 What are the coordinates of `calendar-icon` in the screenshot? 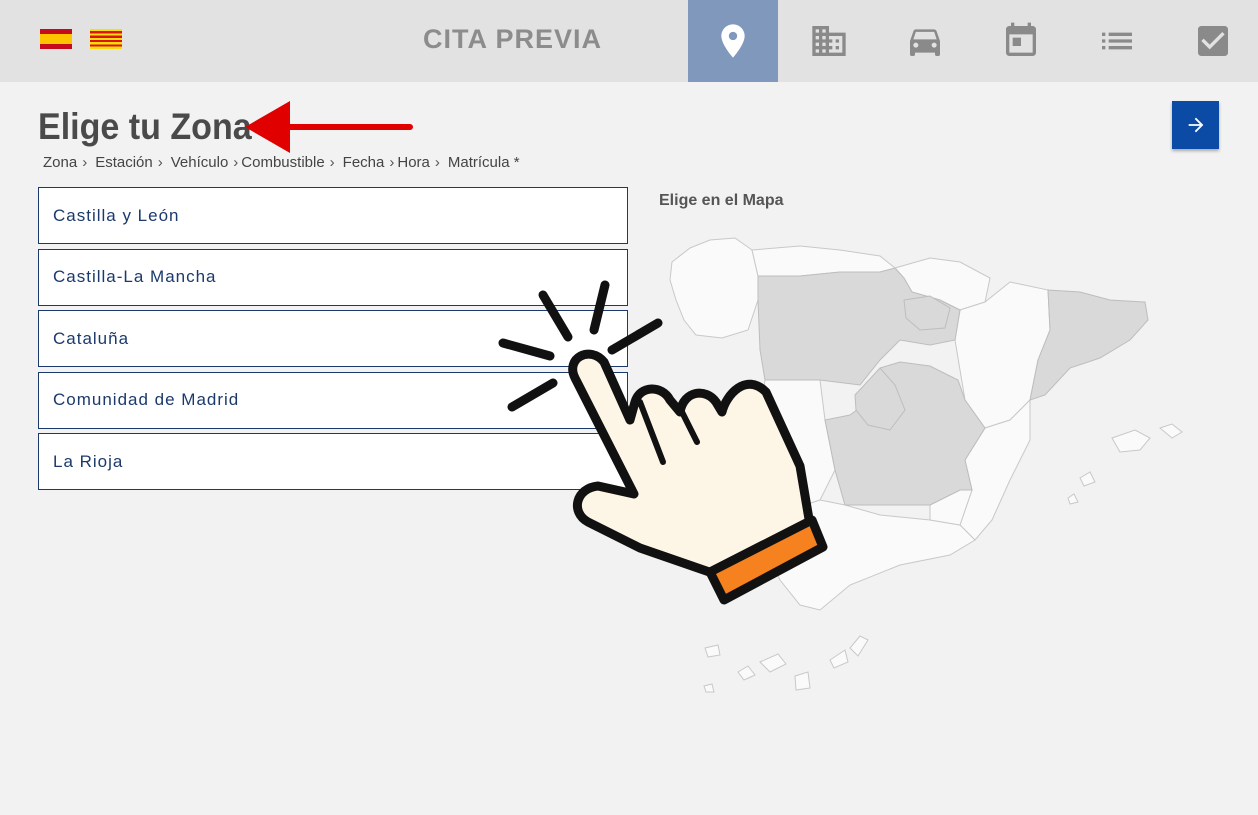 It's located at (1021, 39).